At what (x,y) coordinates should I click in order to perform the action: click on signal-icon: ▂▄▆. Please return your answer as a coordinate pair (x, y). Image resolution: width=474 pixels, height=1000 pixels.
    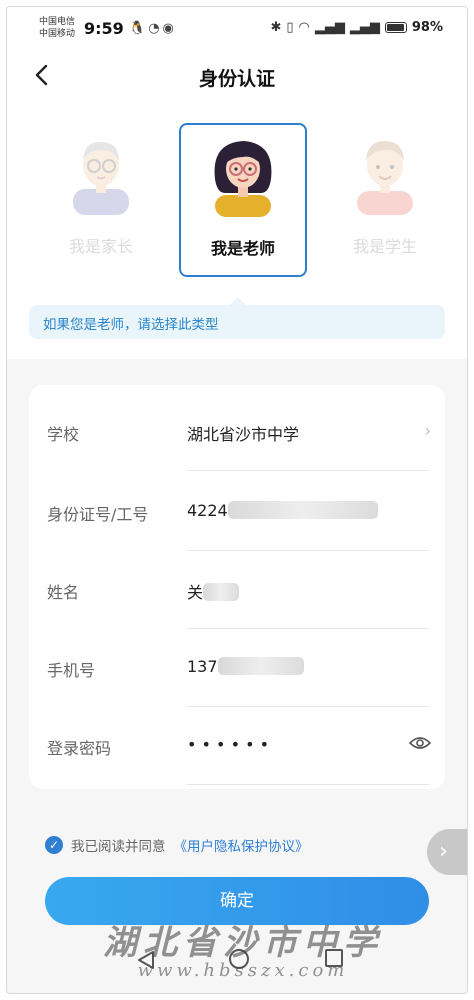
    Looking at the image, I should click on (329, 27).